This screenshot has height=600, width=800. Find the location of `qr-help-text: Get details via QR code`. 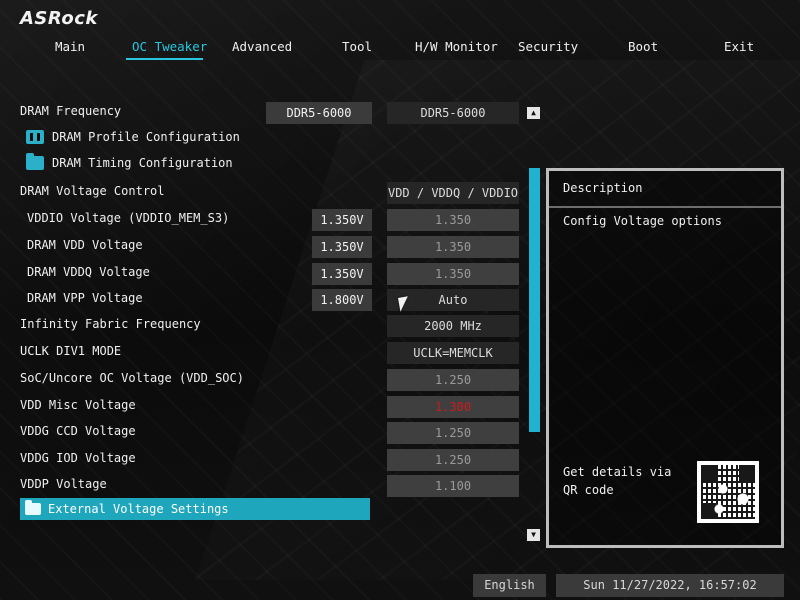

qr-help-text: Get details via QR code is located at coordinates (617, 481).